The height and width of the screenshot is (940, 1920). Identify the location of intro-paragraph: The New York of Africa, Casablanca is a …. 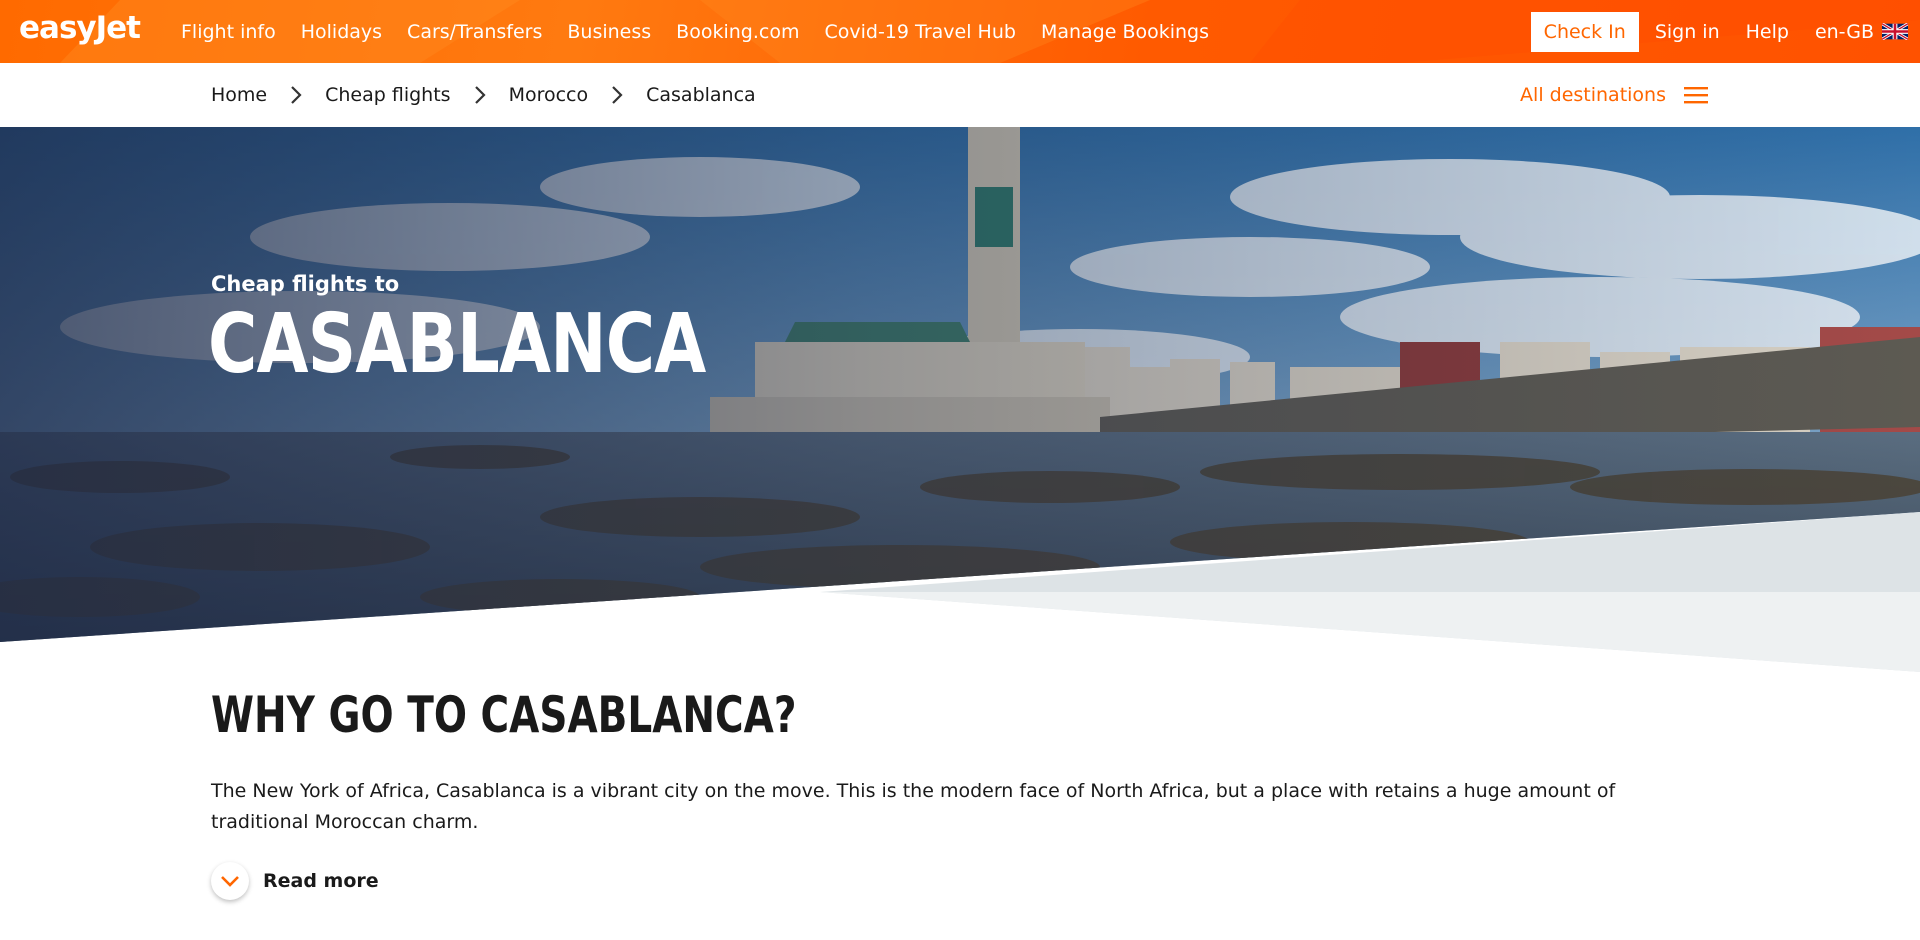
(913, 806).